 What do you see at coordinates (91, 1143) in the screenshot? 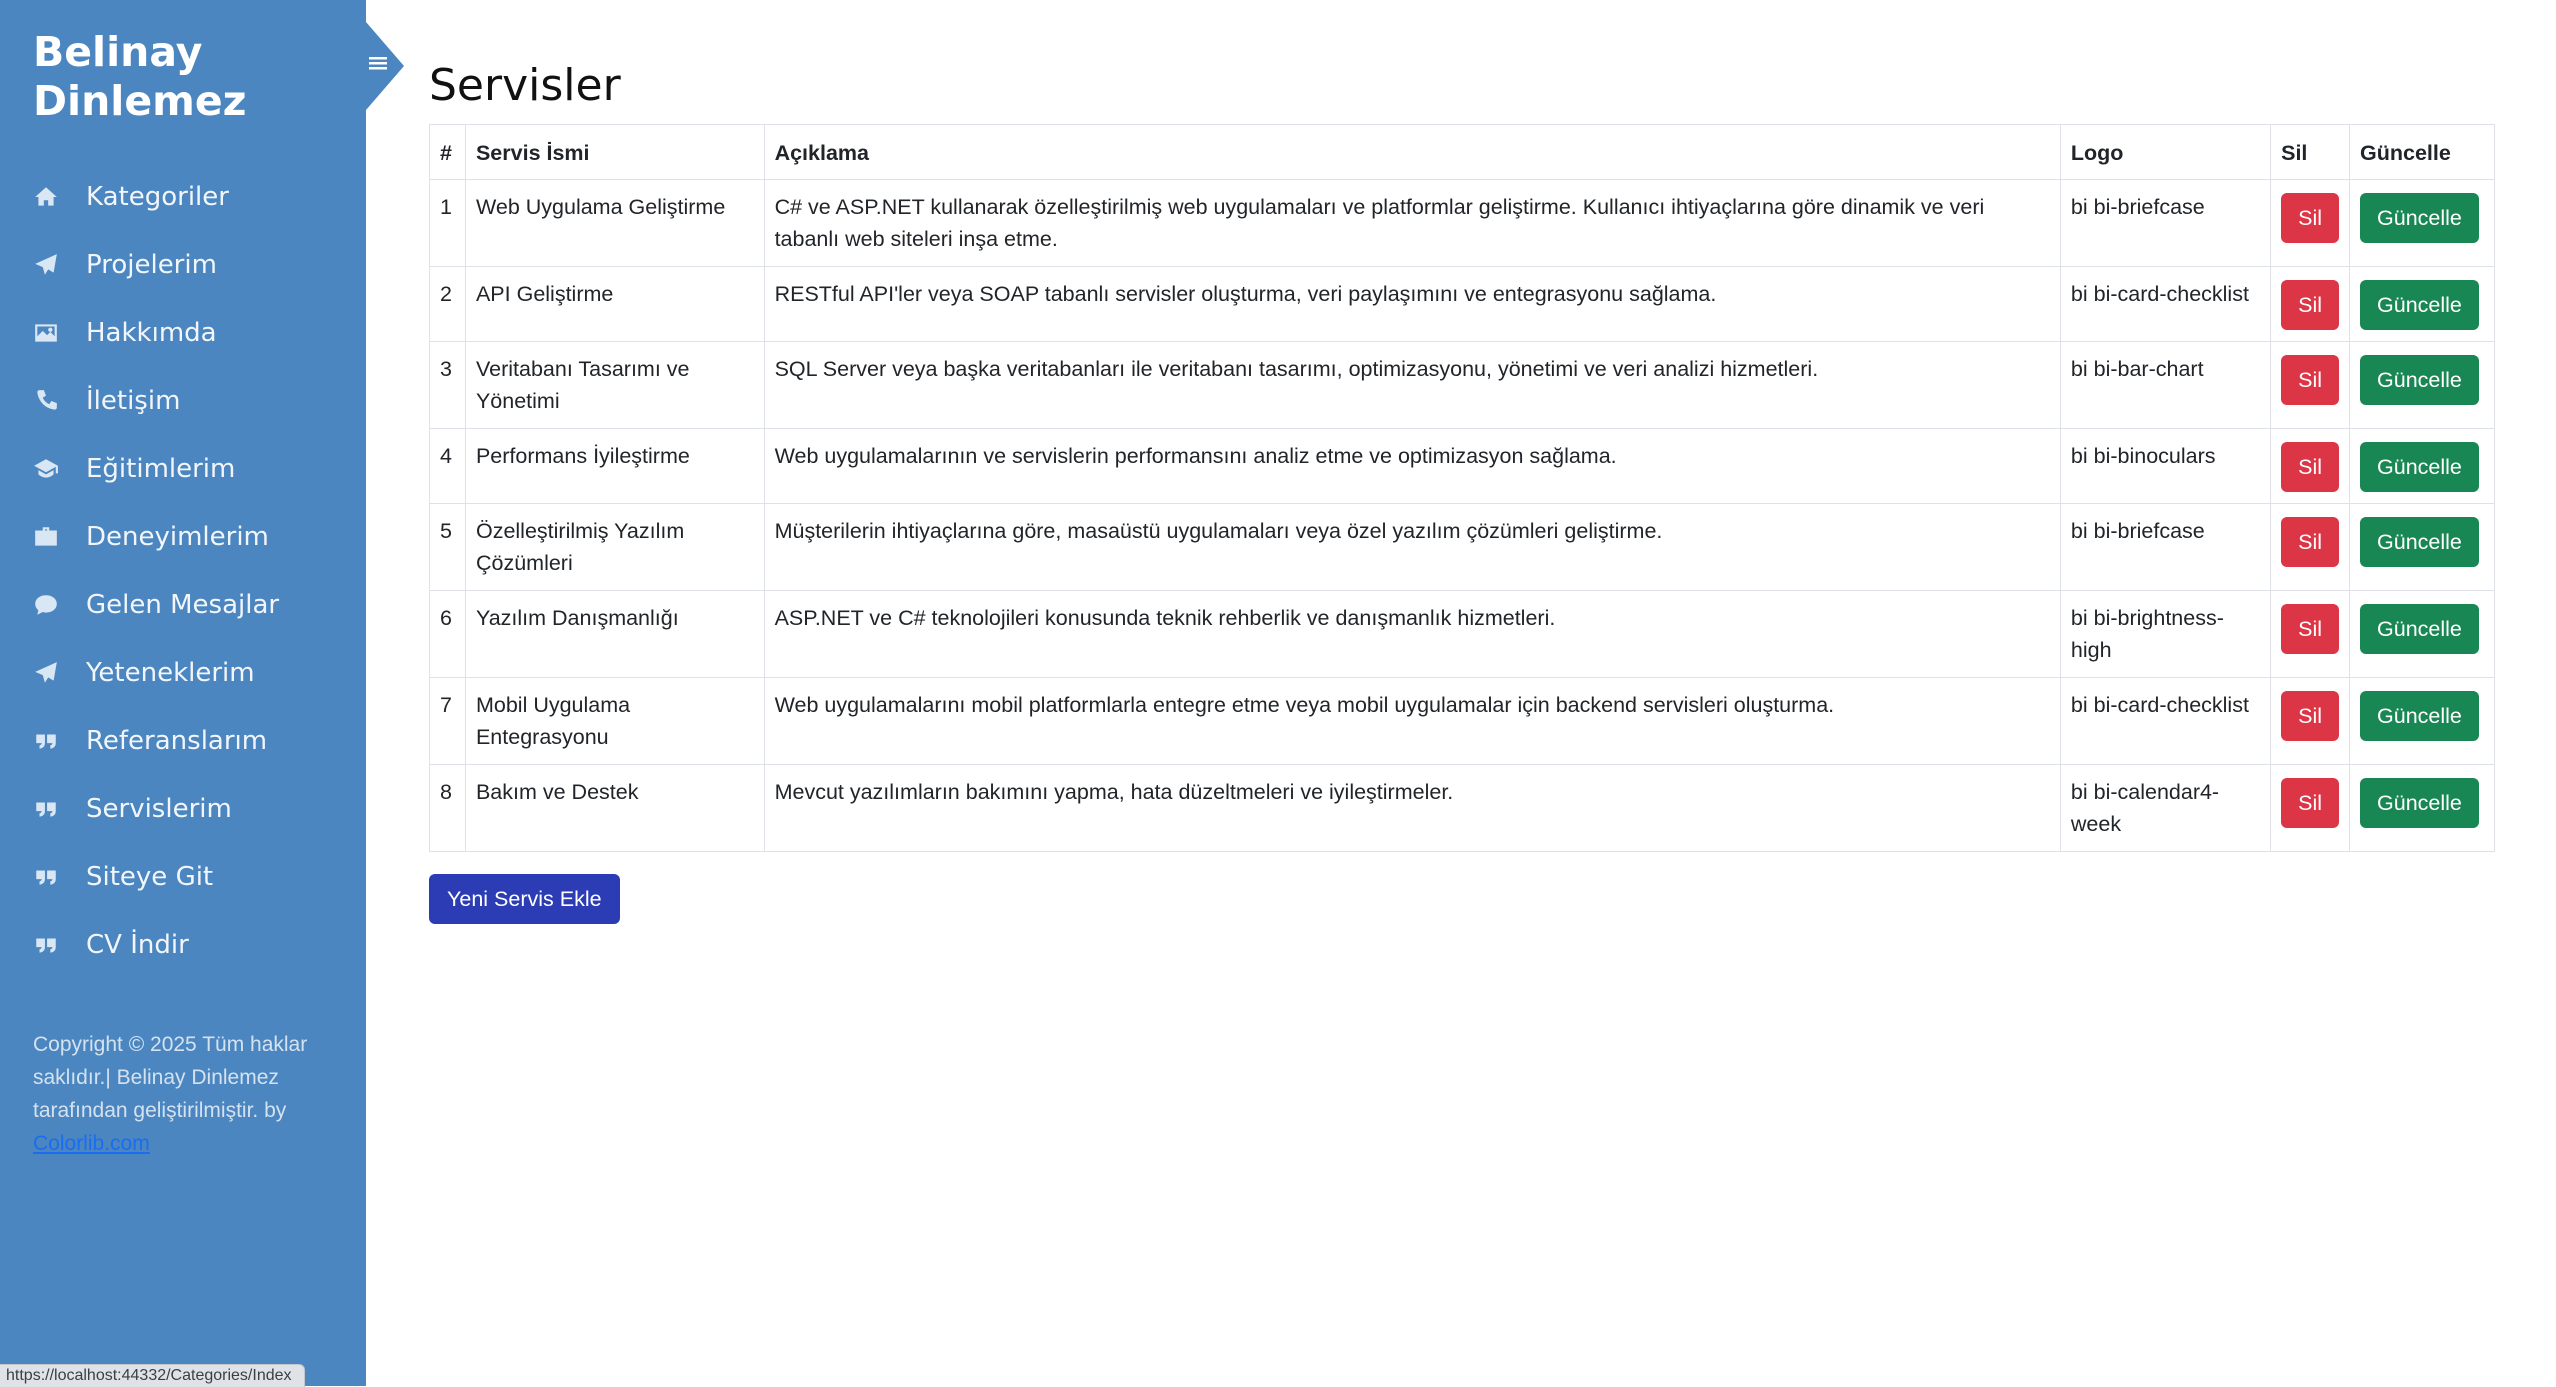
I see `colorlib-link: Colorlib.com` at bounding box center [91, 1143].